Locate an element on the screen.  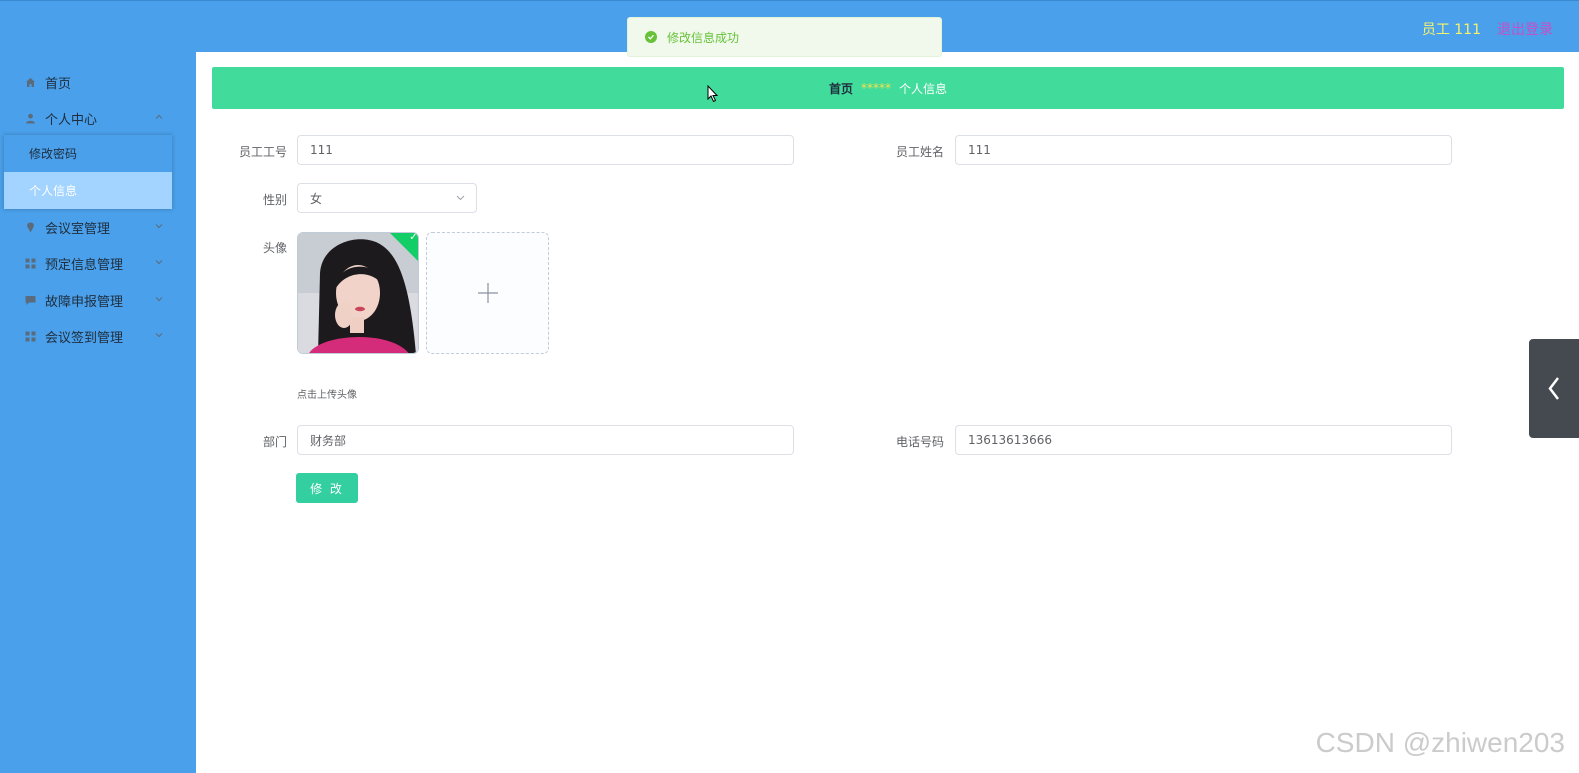
breadcrumb-home: 首页 is located at coordinates (841, 88).